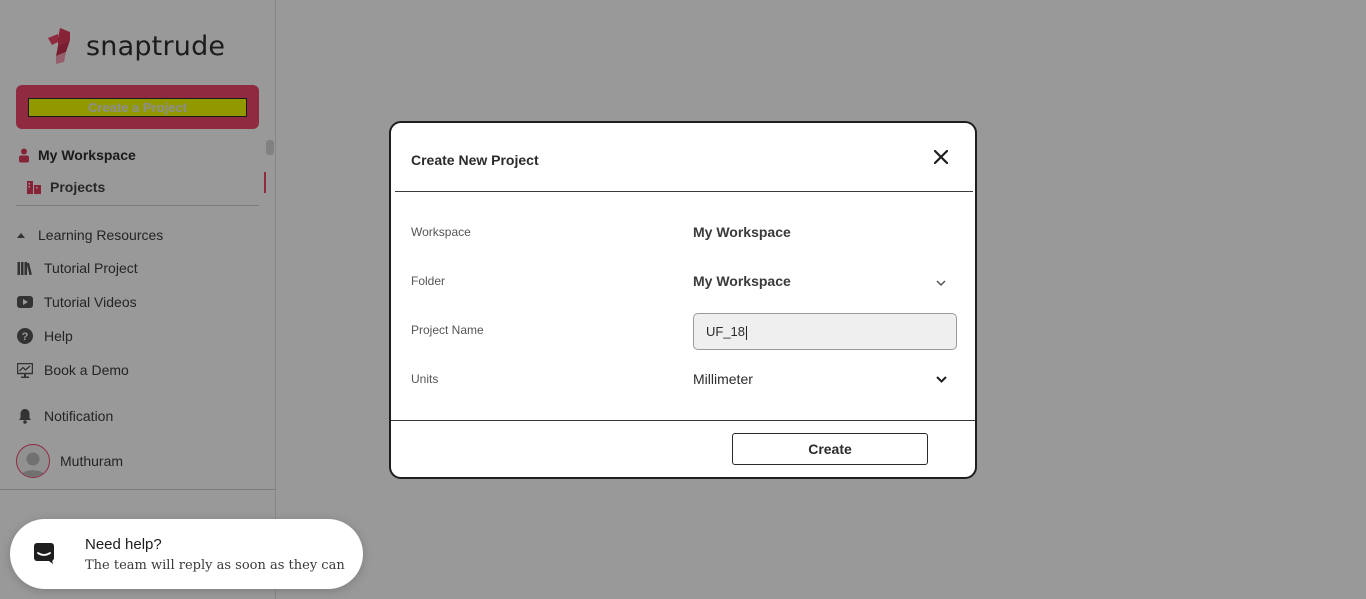 This screenshot has height=599, width=1366. I want to click on units-select: Millimeter, so click(723, 379).